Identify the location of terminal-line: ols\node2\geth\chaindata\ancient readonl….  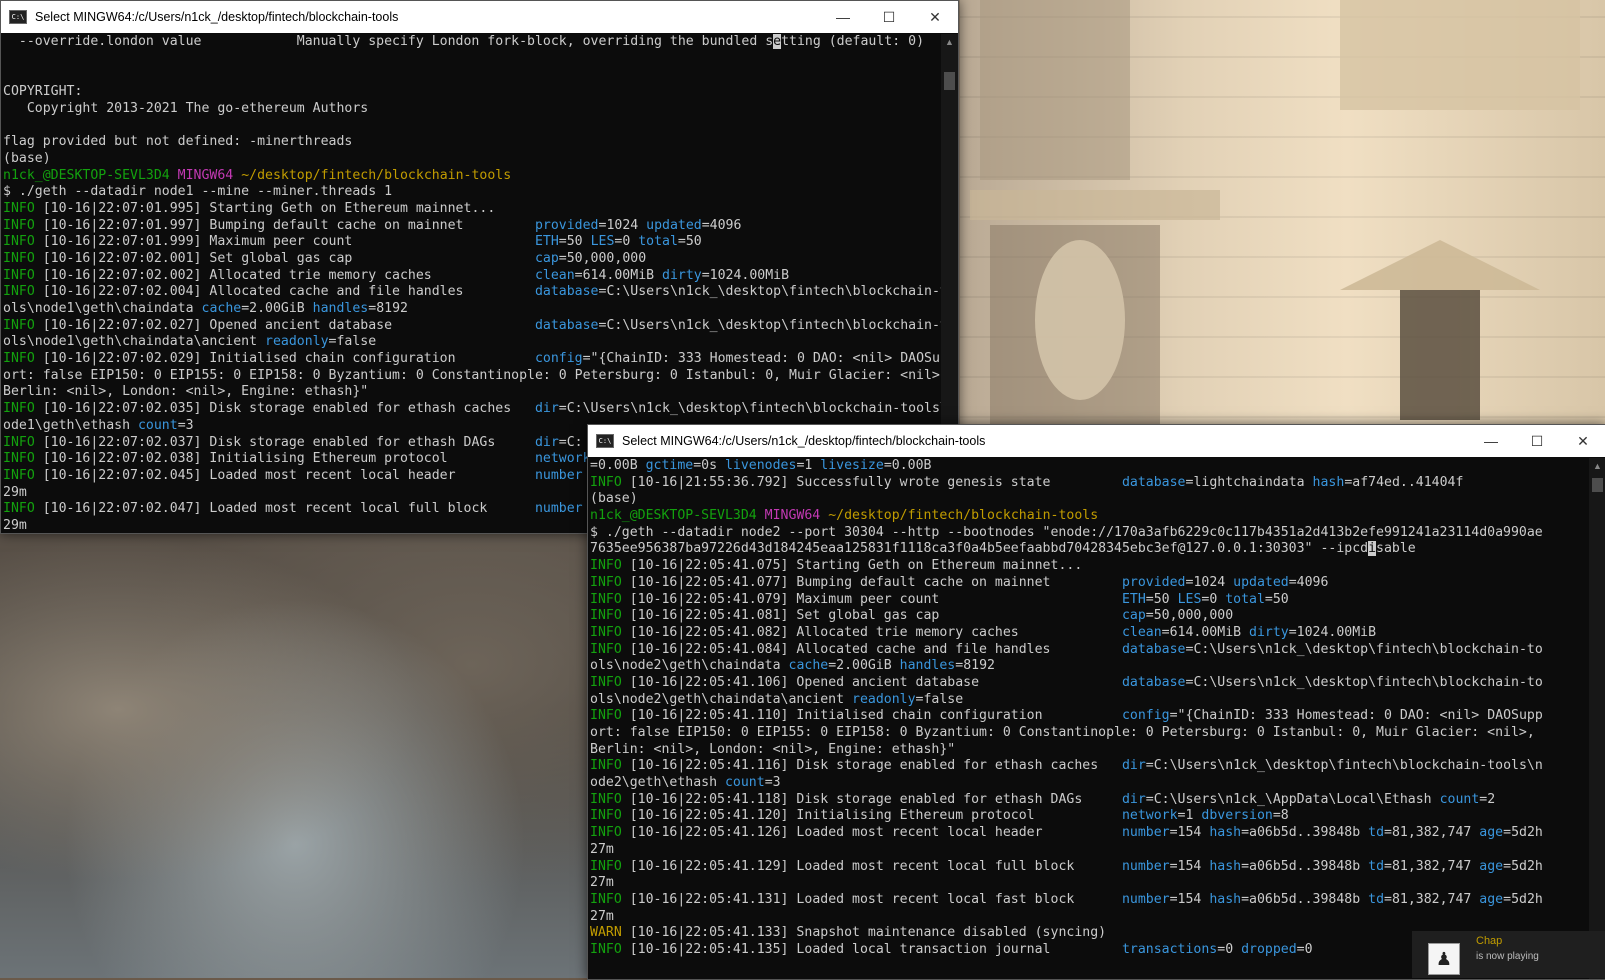
(1089, 700).